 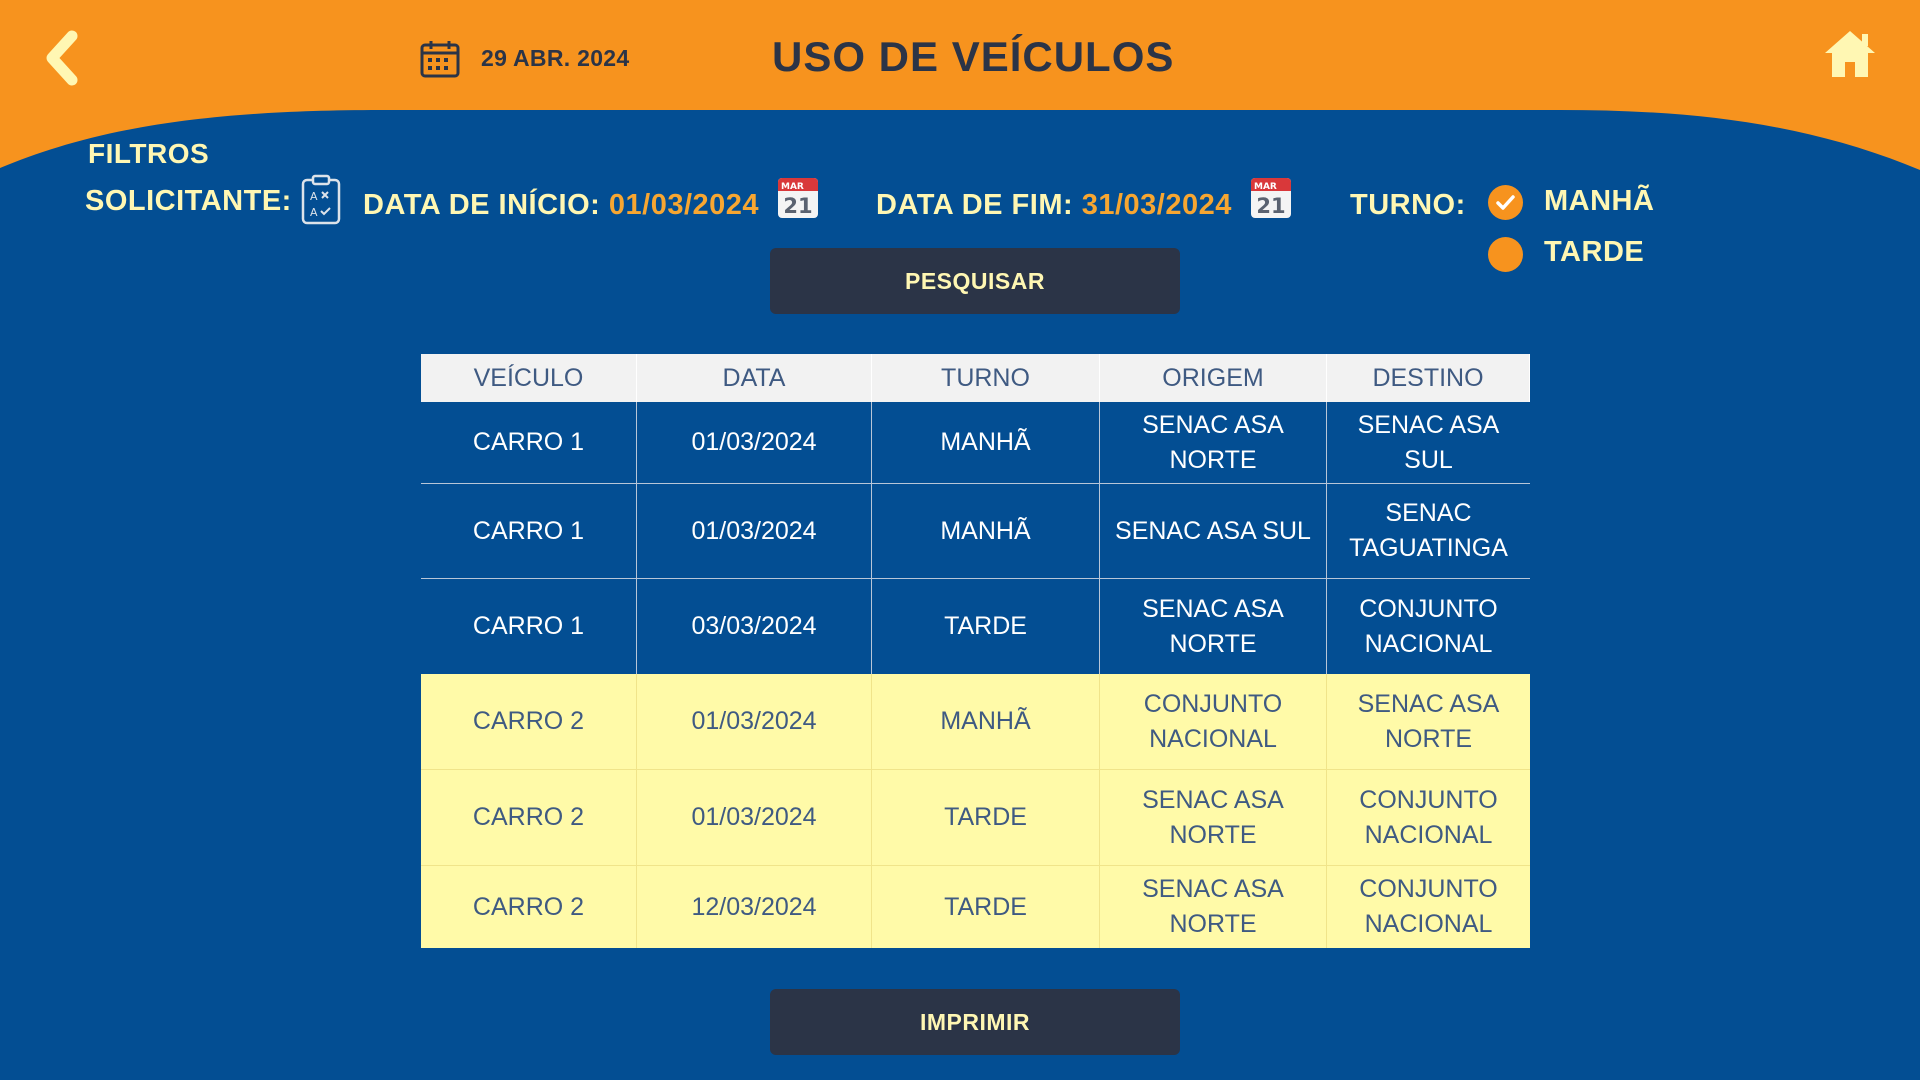 I want to click on page-title: USO DE VEÍCULOS, so click(x=973, y=56).